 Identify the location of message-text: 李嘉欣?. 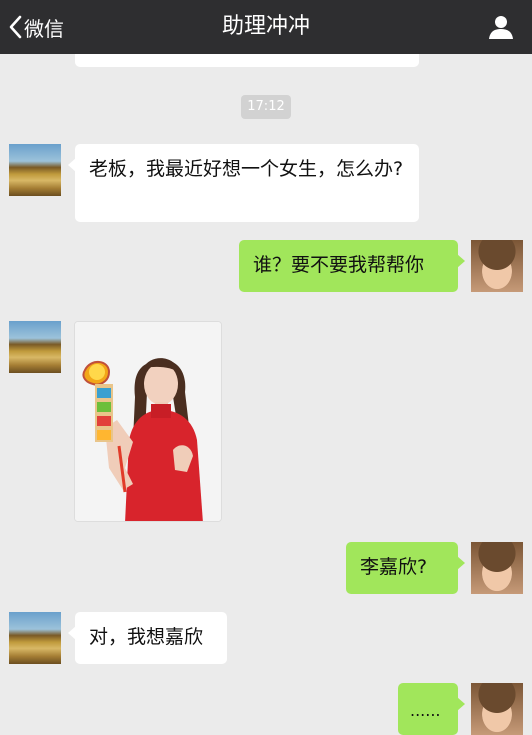
(394, 567).